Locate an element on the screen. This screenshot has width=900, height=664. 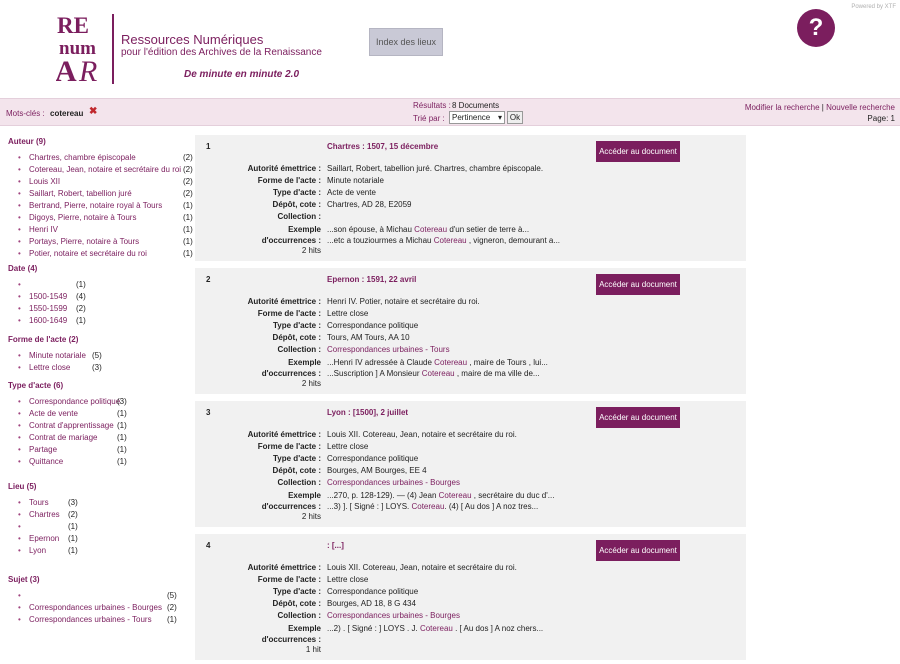
facet-item: • 1600-1649 (1) is located at coordinates (106, 322).